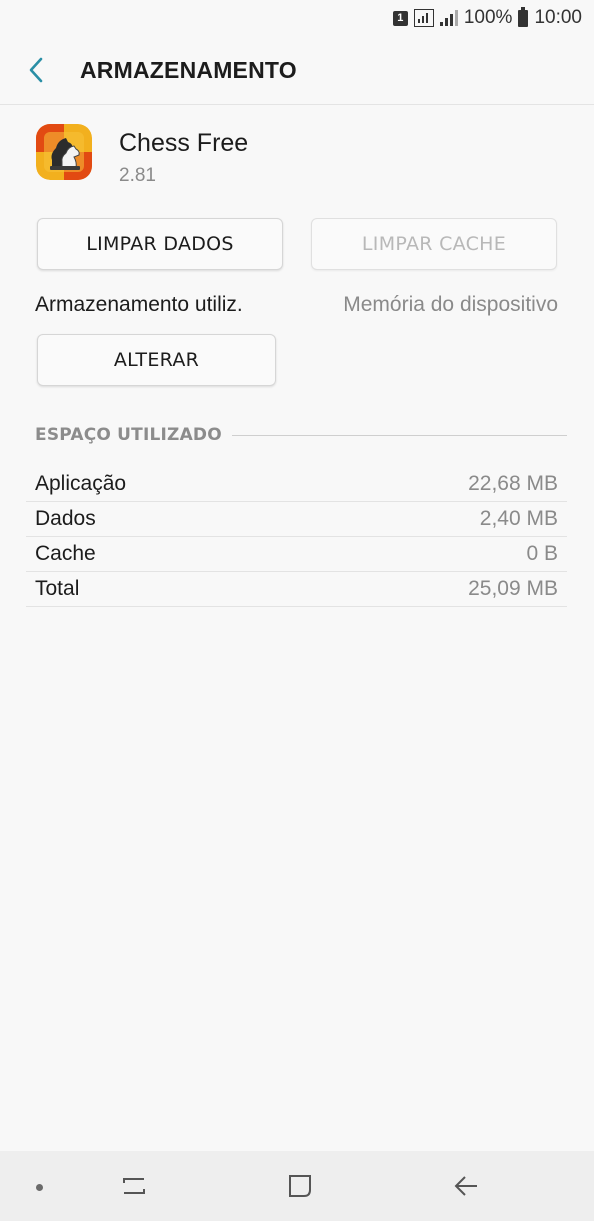 The height and width of the screenshot is (1221, 594). I want to click on status-bar: 1 100% 10:00, so click(297, 18).